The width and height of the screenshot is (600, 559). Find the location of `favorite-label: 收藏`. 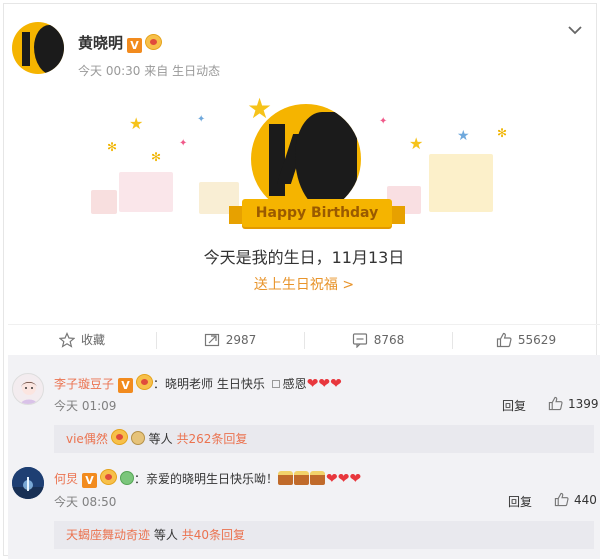

favorite-label: 收藏 is located at coordinates (92, 340).